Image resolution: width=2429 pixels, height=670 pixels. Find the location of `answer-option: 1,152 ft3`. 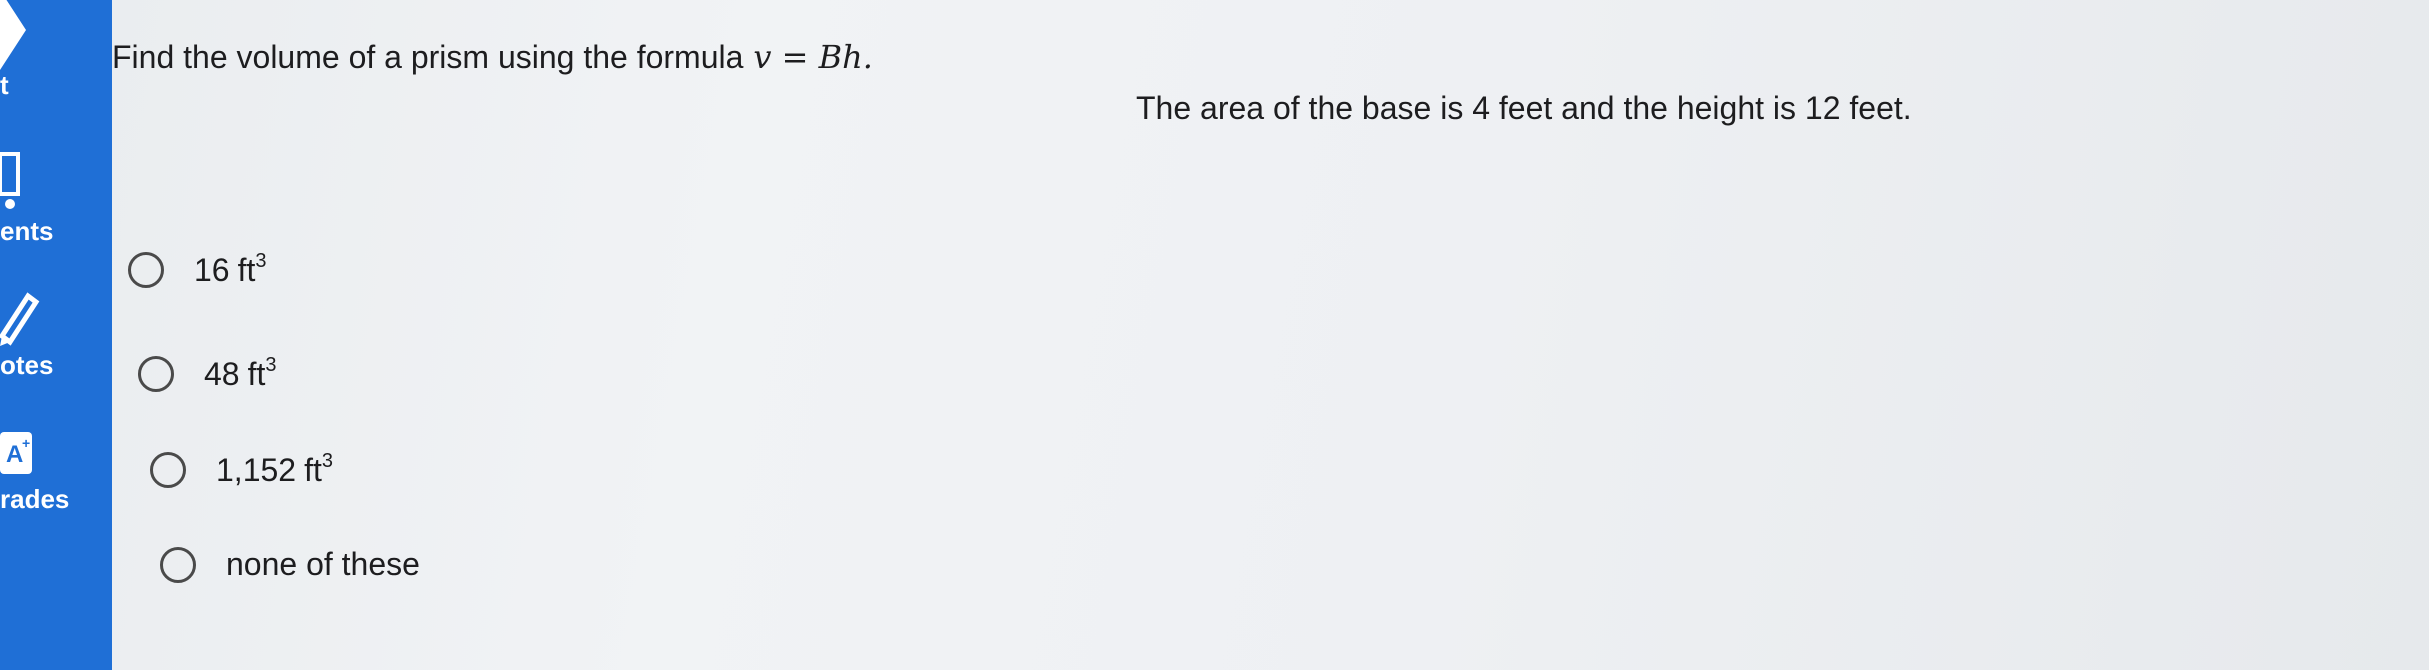

answer-option: 1,152 ft3 is located at coordinates (241, 469).